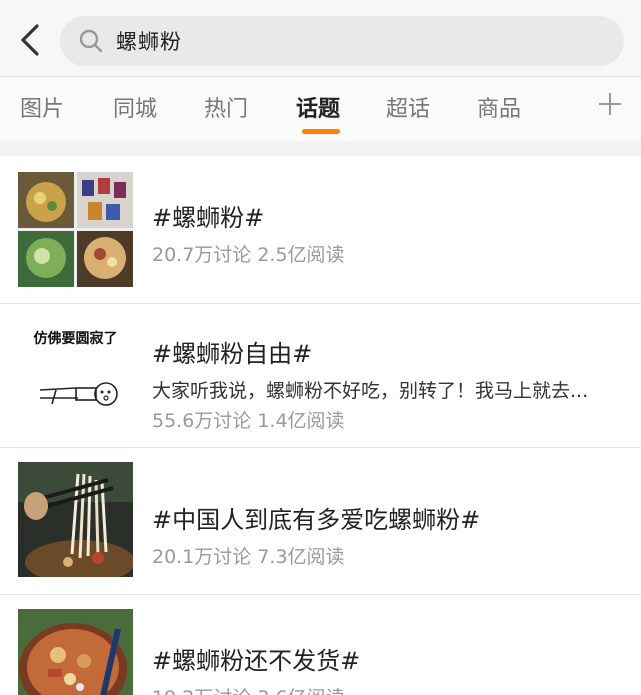  I want to click on tab-topics: 话题, so click(318, 107).